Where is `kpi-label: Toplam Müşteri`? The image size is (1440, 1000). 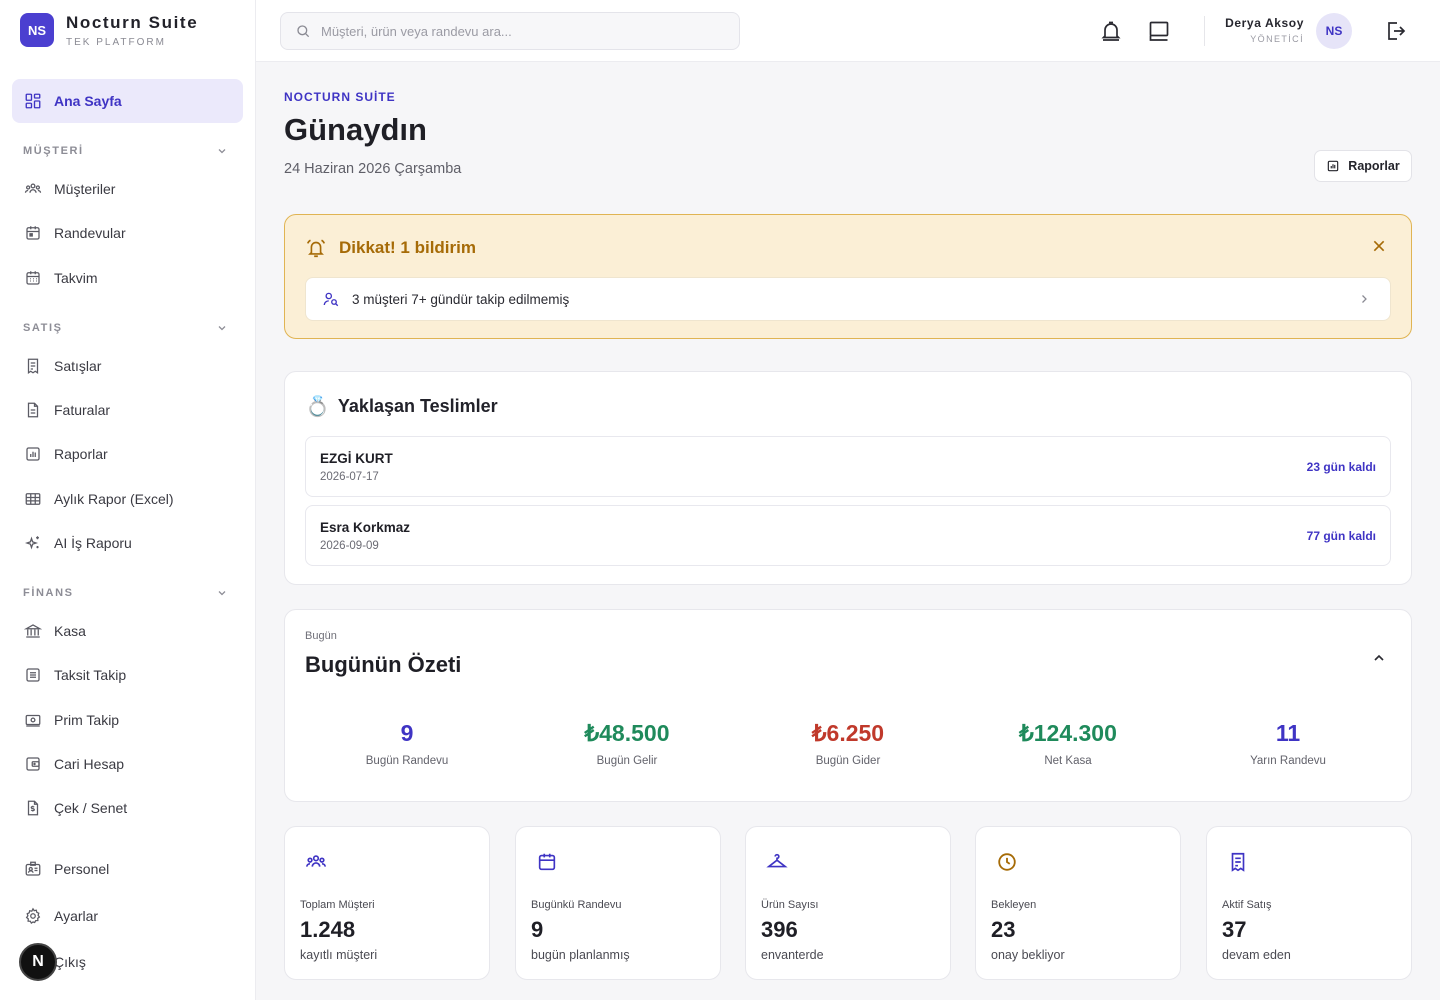 kpi-label: Toplam Müşteri is located at coordinates (337, 905).